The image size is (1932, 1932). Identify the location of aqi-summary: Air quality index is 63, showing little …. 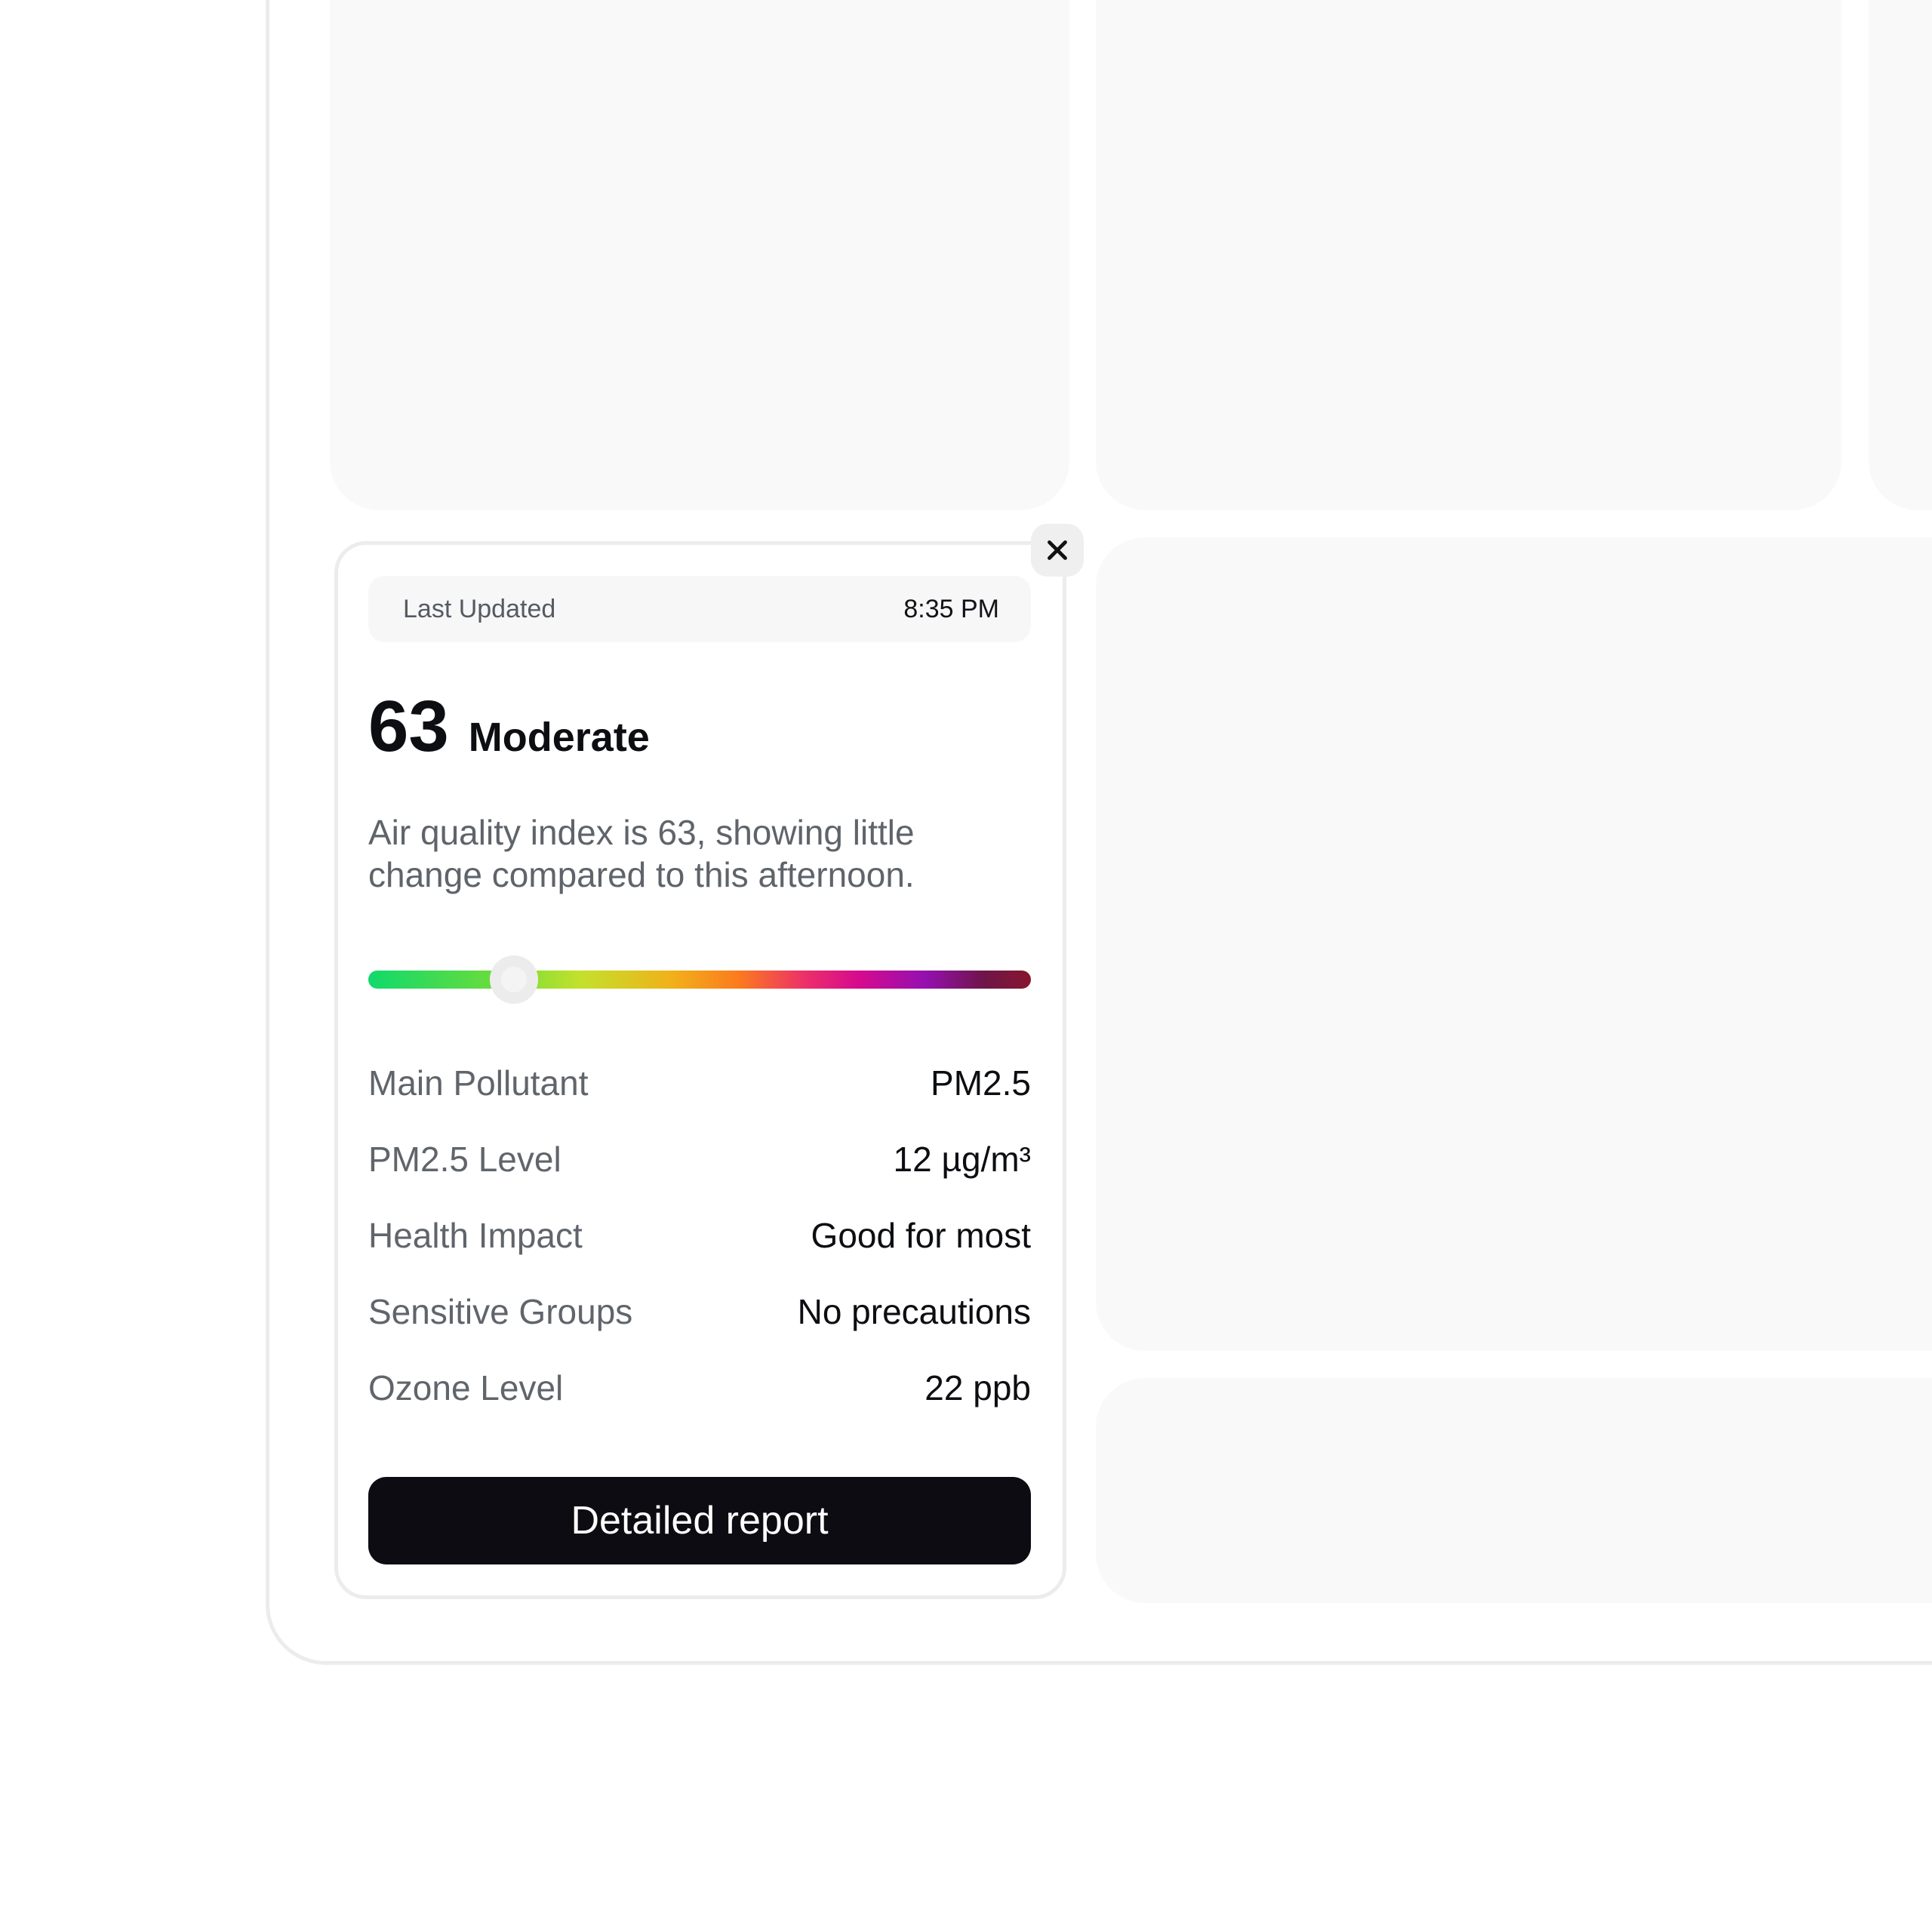
(641, 853).